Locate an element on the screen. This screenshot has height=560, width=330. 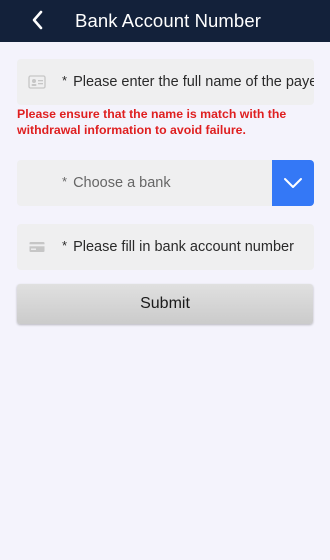
chevron-down-icon is located at coordinates (293, 183).